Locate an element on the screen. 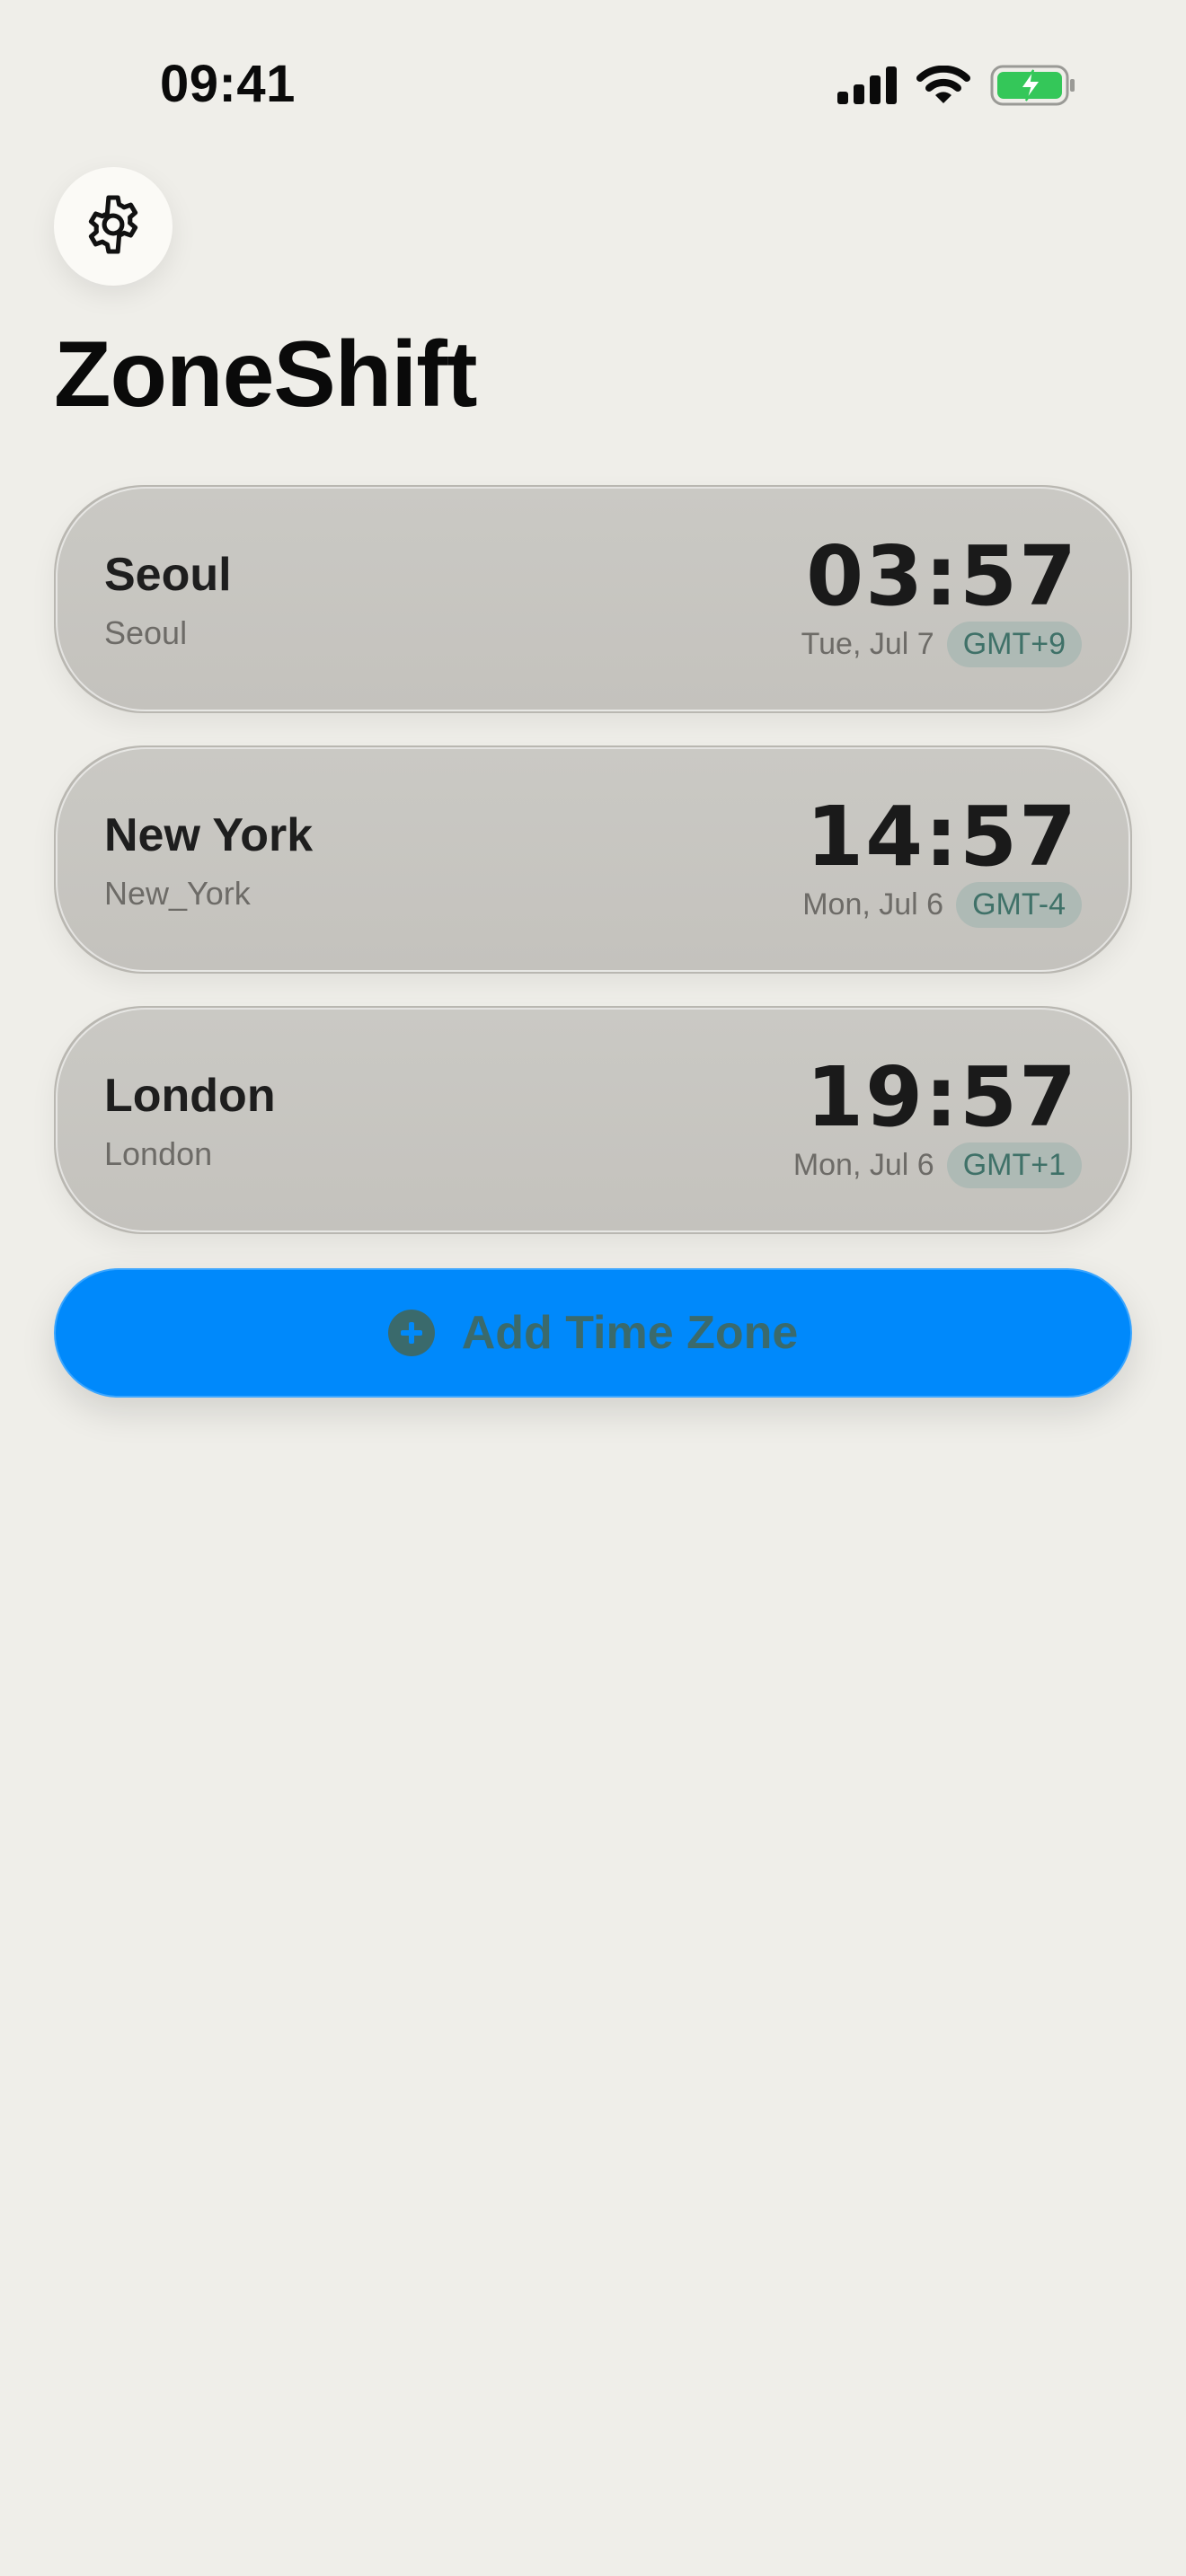 The width and height of the screenshot is (1186, 2576). page-title: ZoneShift is located at coordinates (265, 374).